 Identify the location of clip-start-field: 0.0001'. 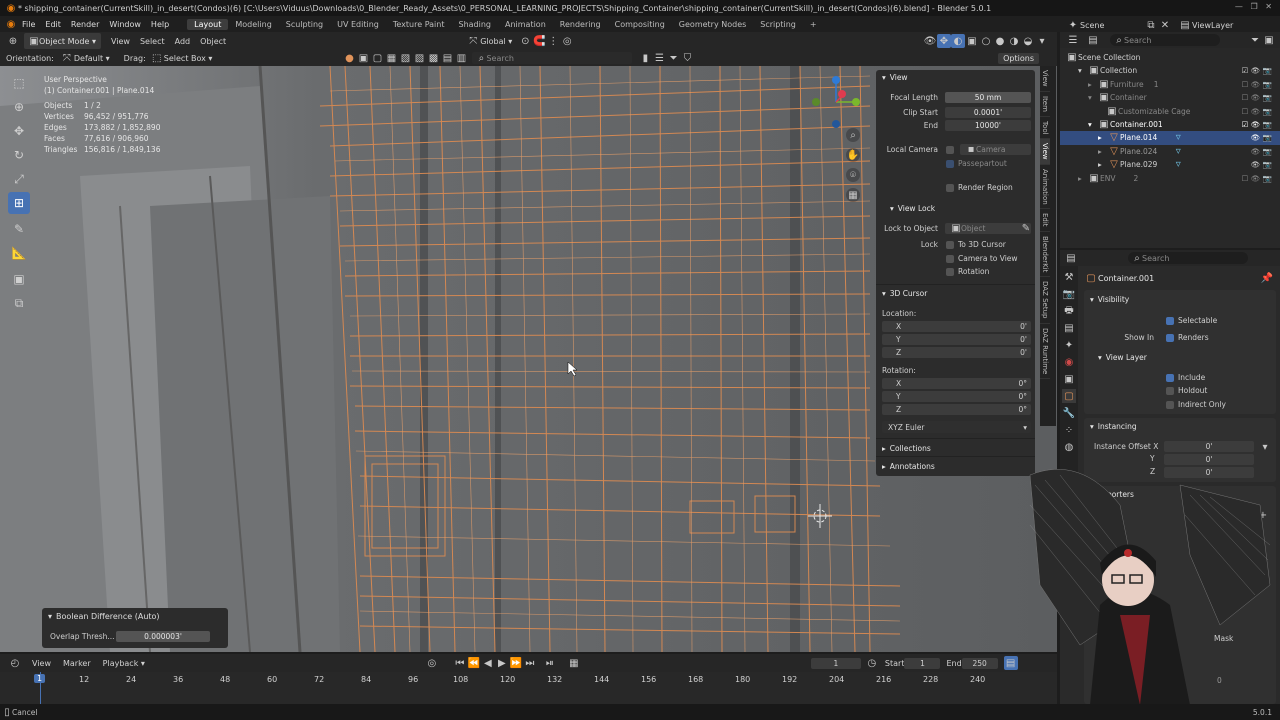
(988, 112).